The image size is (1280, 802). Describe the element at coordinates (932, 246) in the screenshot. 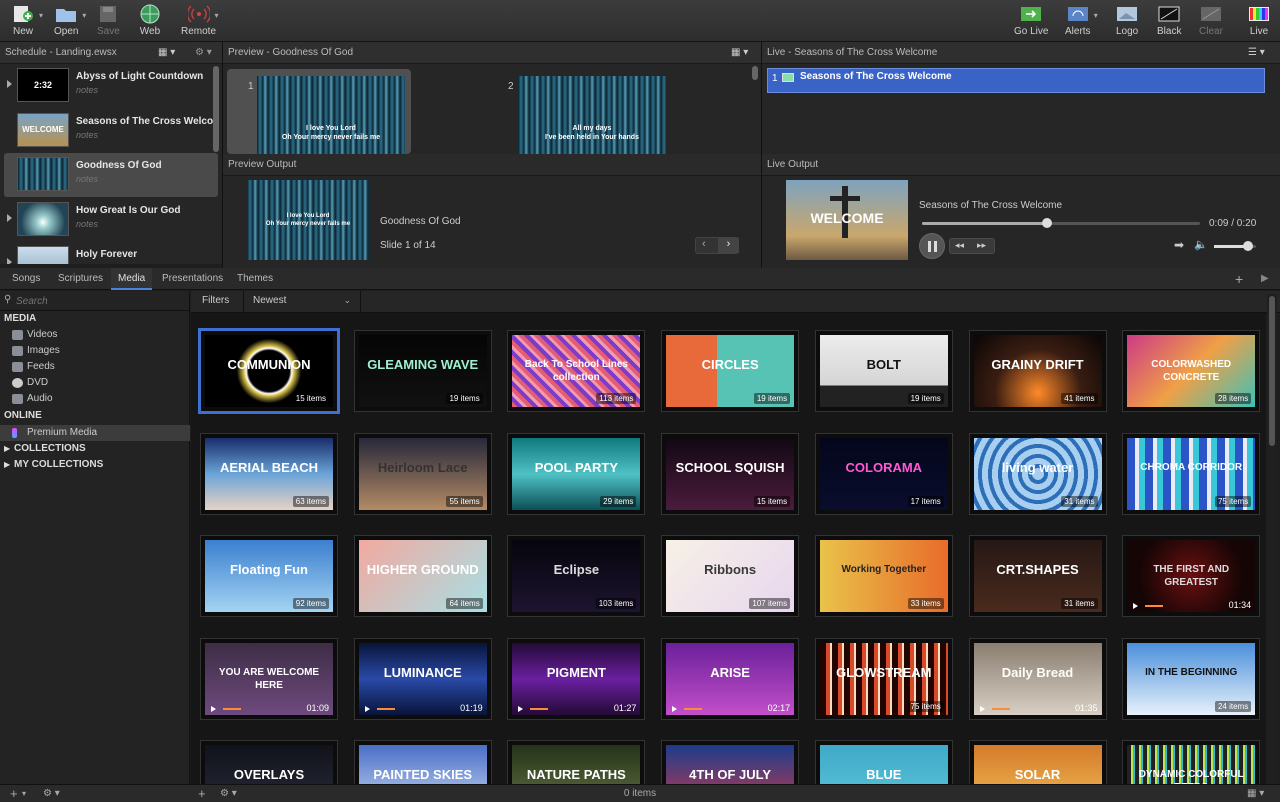

I see `pause-button` at that location.